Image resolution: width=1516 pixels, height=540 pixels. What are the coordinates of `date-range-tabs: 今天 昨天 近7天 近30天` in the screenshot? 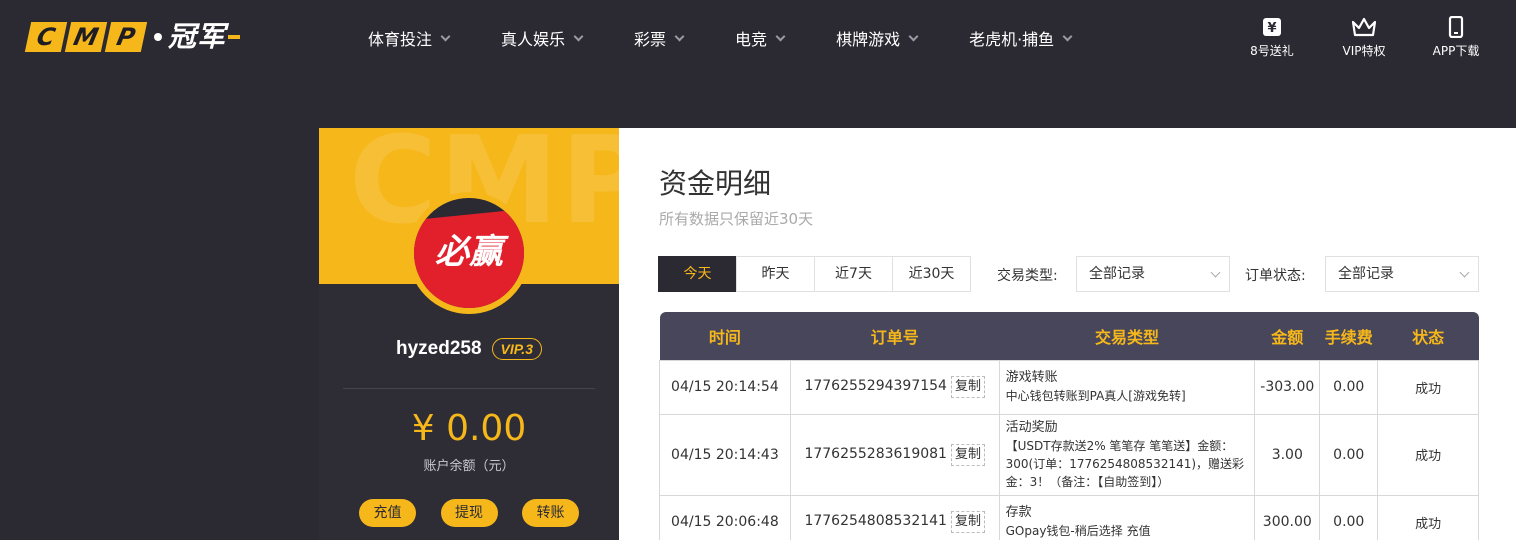 It's located at (814, 274).